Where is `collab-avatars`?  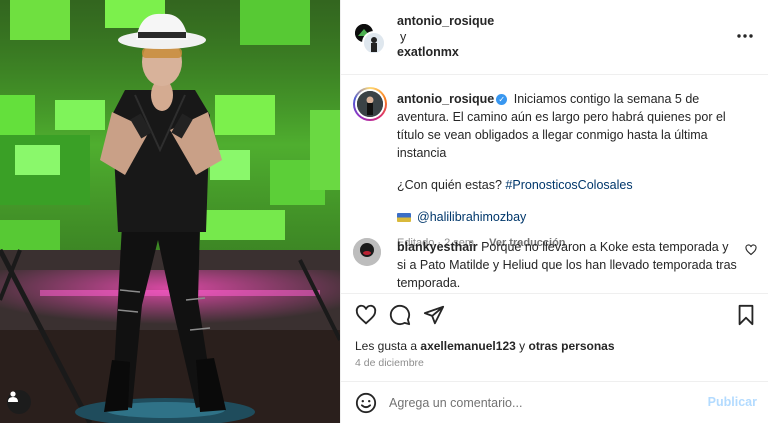
collab-avatars is located at coordinates (370, 39).